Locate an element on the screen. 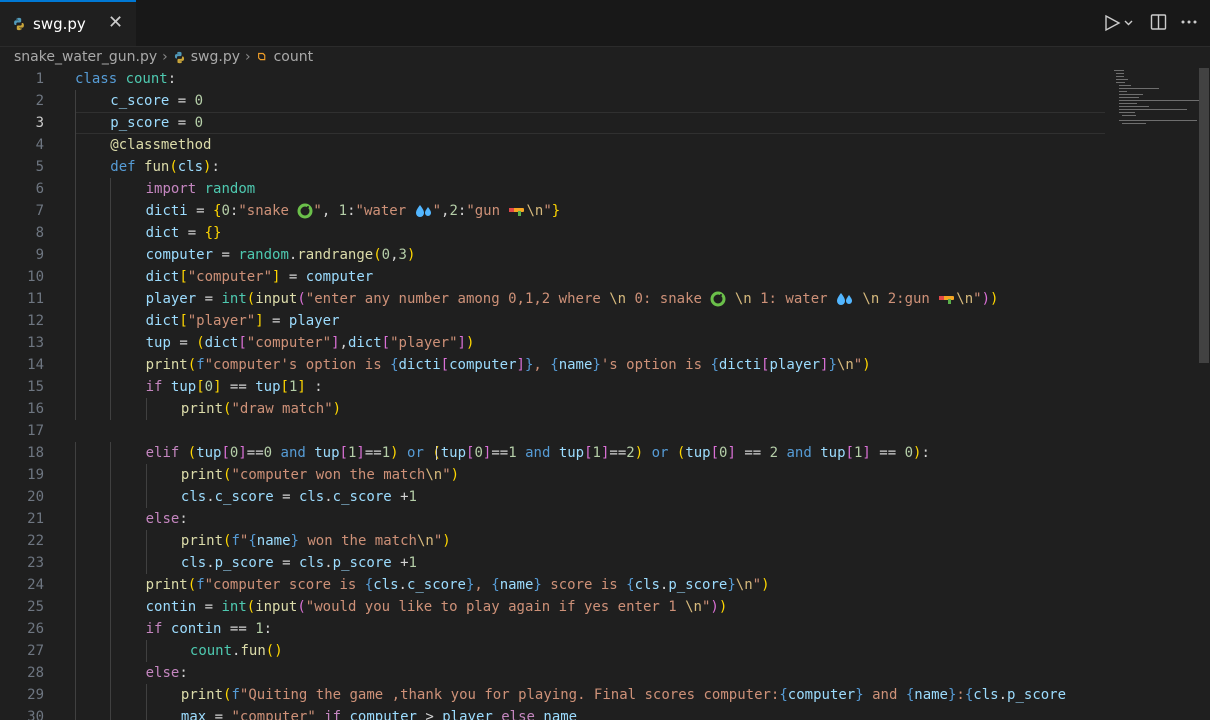 The height and width of the screenshot is (720, 1210). code-line: 12 dict["player"] = player is located at coordinates (552, 321).